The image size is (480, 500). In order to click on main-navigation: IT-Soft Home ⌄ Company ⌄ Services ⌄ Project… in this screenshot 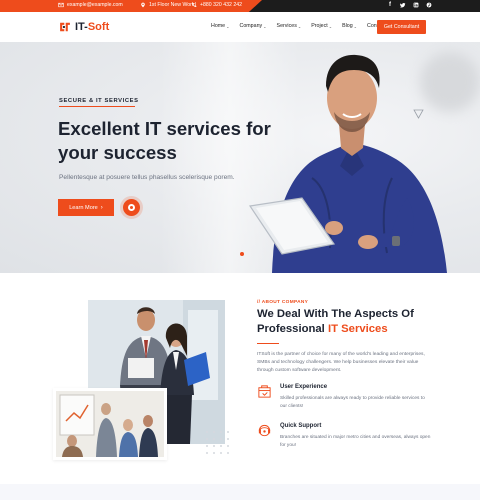, I will do `click(240, 27)`.